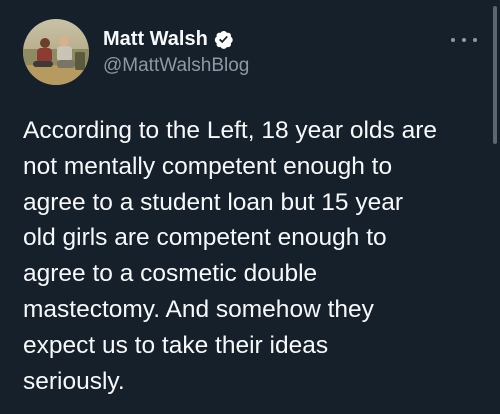 The height and width of the screenshot is (414, 500). I want to click on author-handle: @MattWalshBlog, so click(176, 66).